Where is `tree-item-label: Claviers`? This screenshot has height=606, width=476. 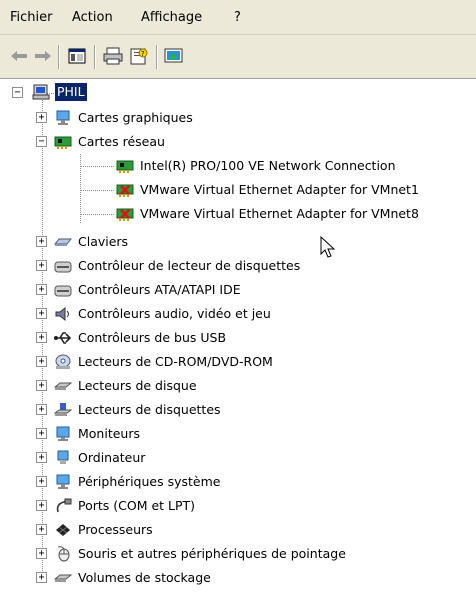
tree-item-label: Claviers is located at coordinates (103, 241).